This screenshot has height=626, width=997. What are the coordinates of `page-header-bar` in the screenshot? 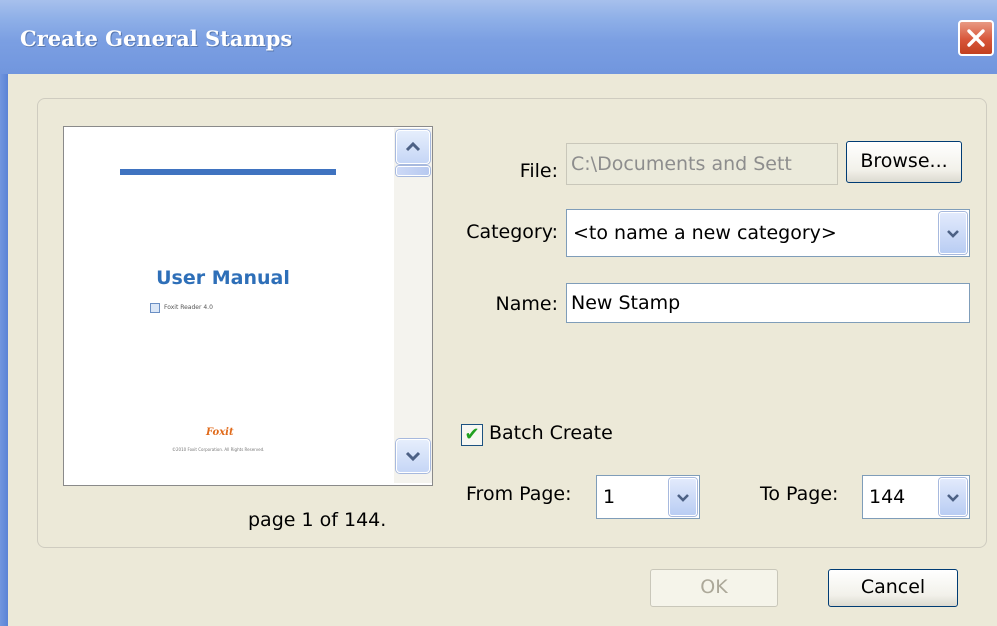 It's located at (228, 172).